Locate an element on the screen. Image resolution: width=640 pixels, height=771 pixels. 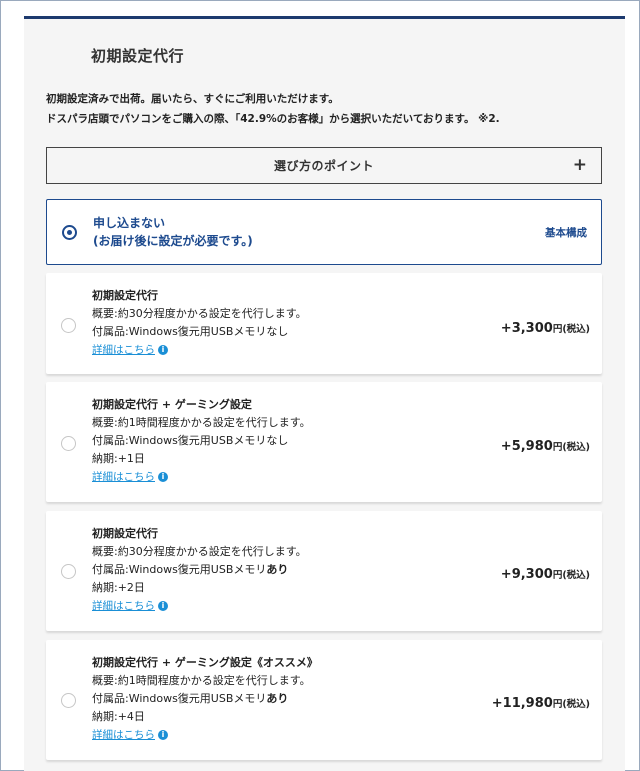
option-price: +5,980円(税込) is located at coordinates (545, 444).